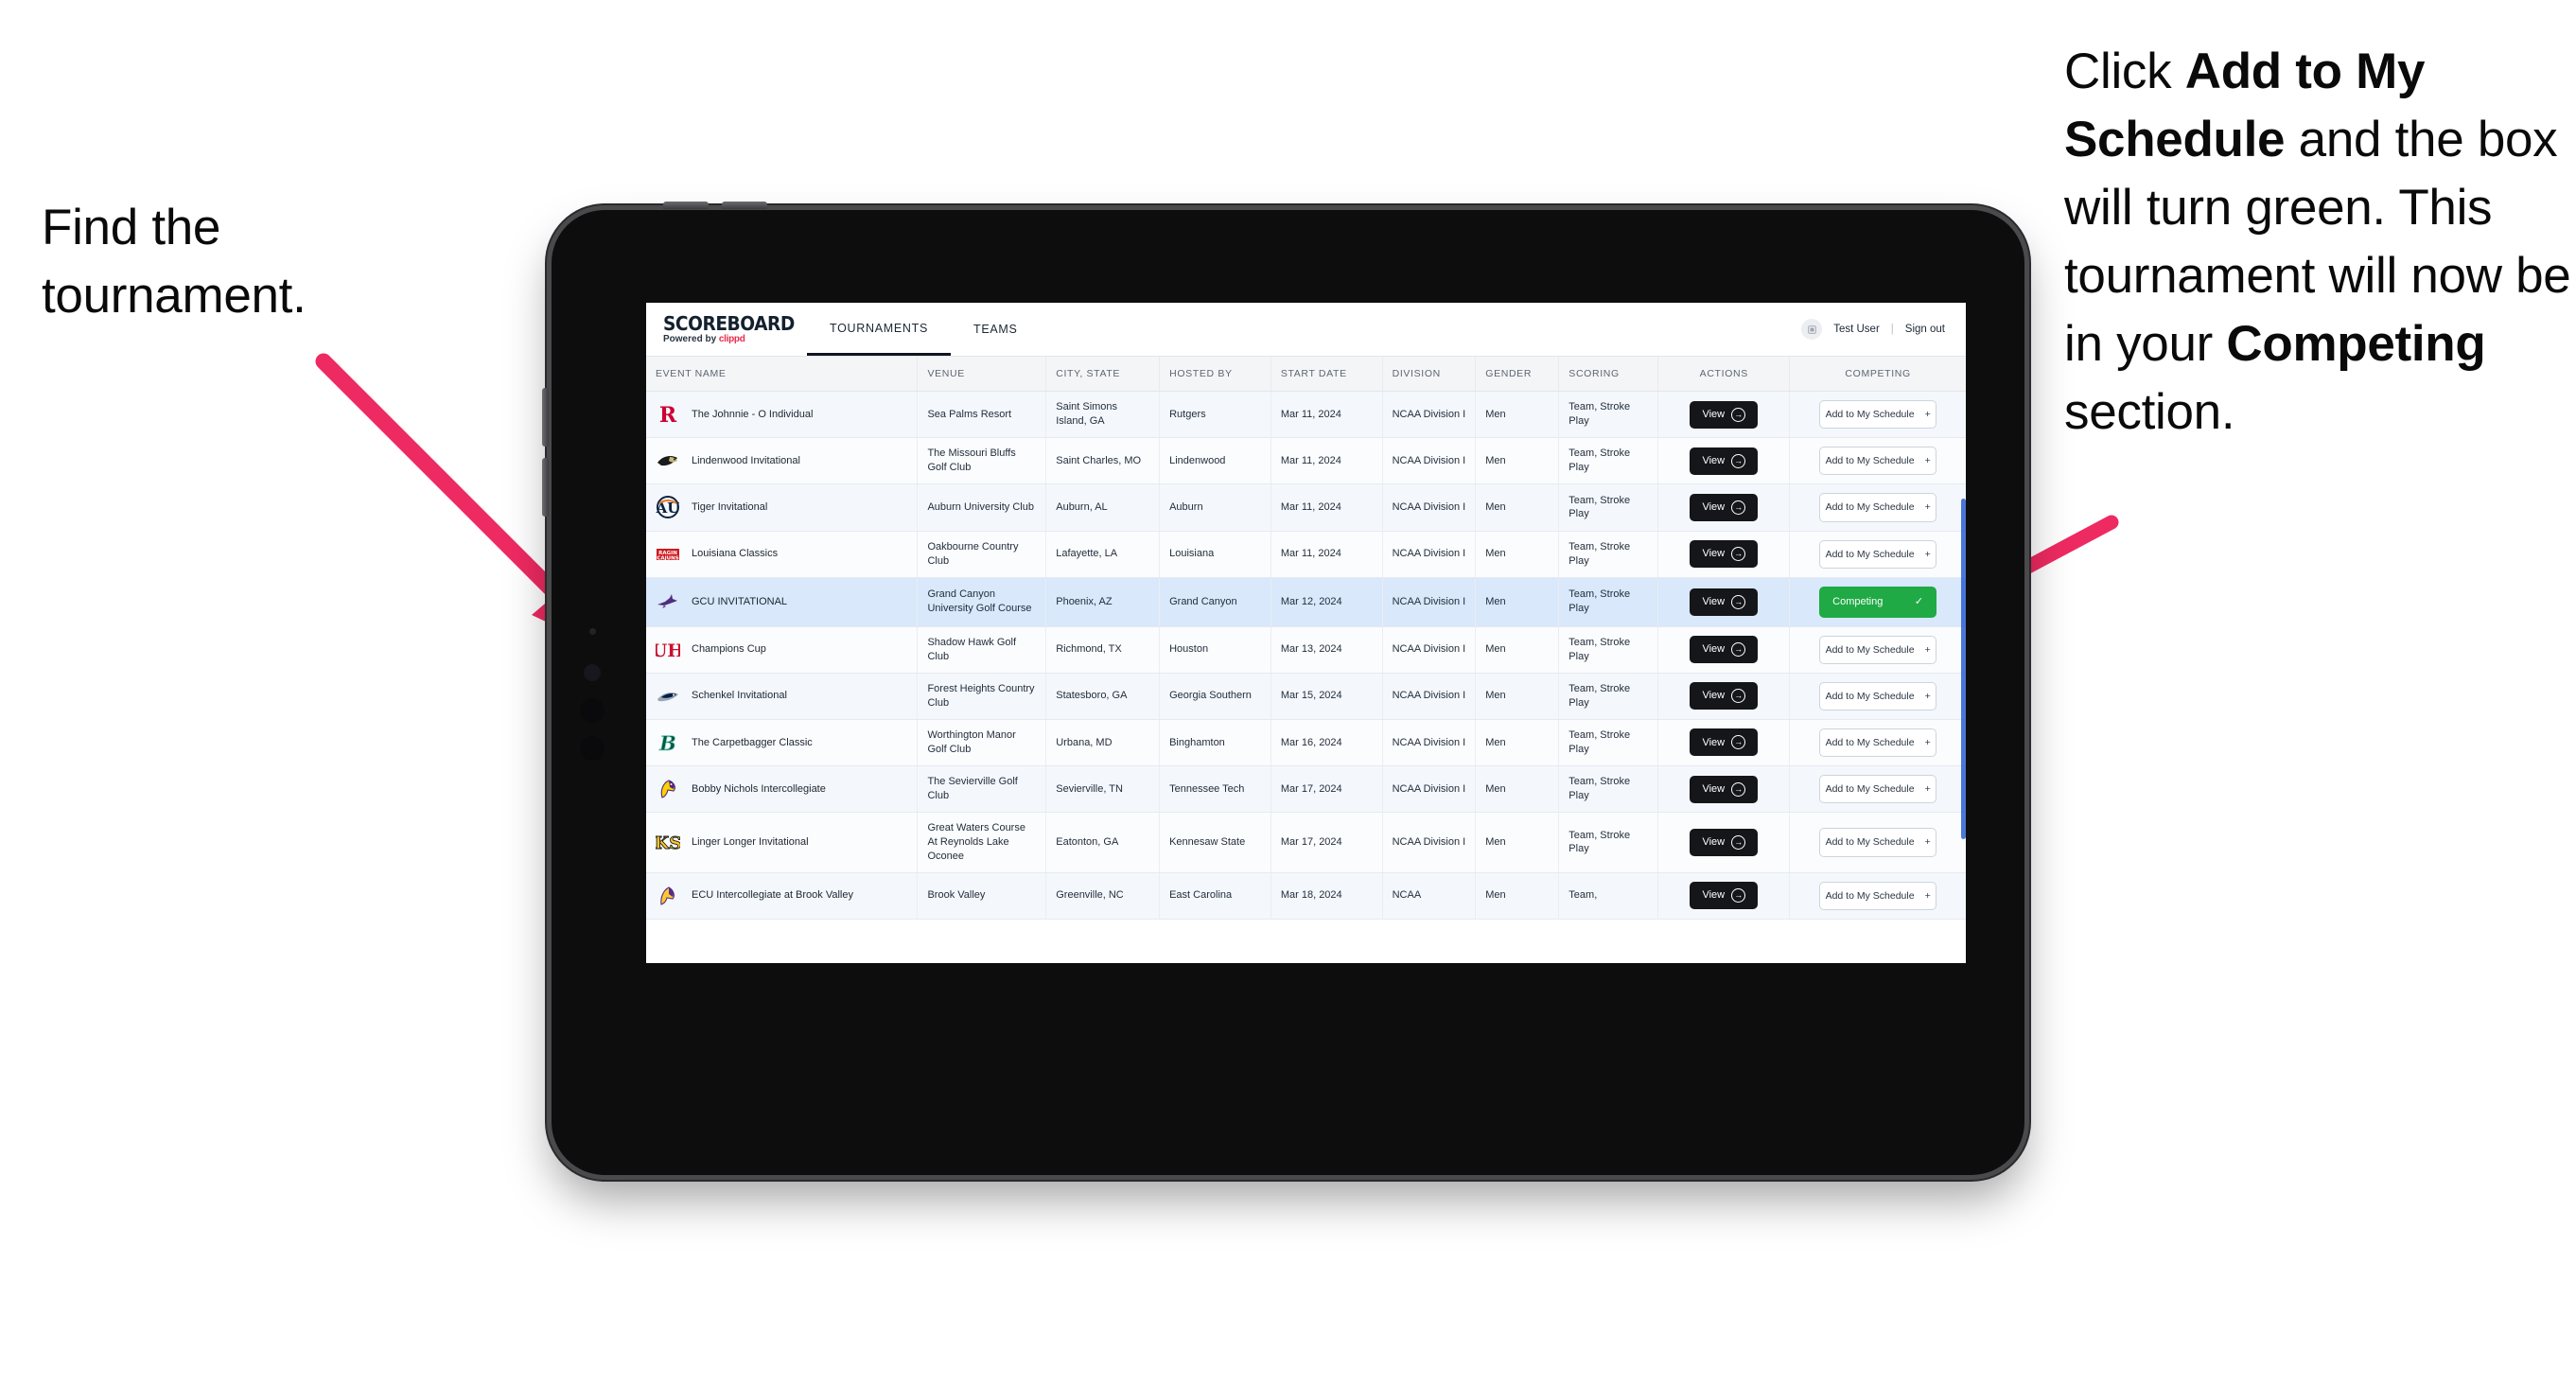 The width and height of the screenshot is (2576, 1386). Describe the element at coordinates (1884, 329) in the screenshot. I see `header-user-area: Test User | Sign out` at that location.